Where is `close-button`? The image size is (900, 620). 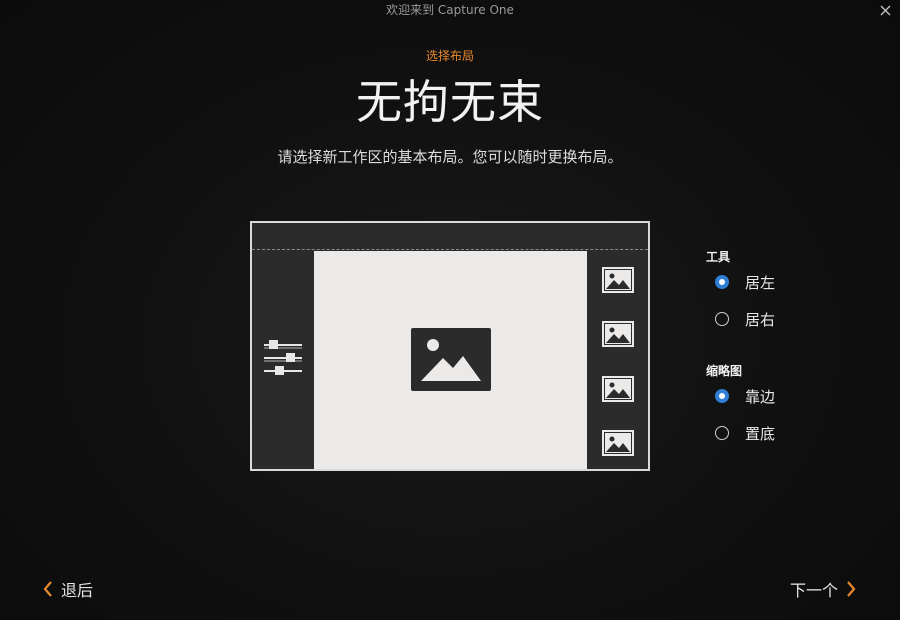
close-button is located at coordinates (885, 10).